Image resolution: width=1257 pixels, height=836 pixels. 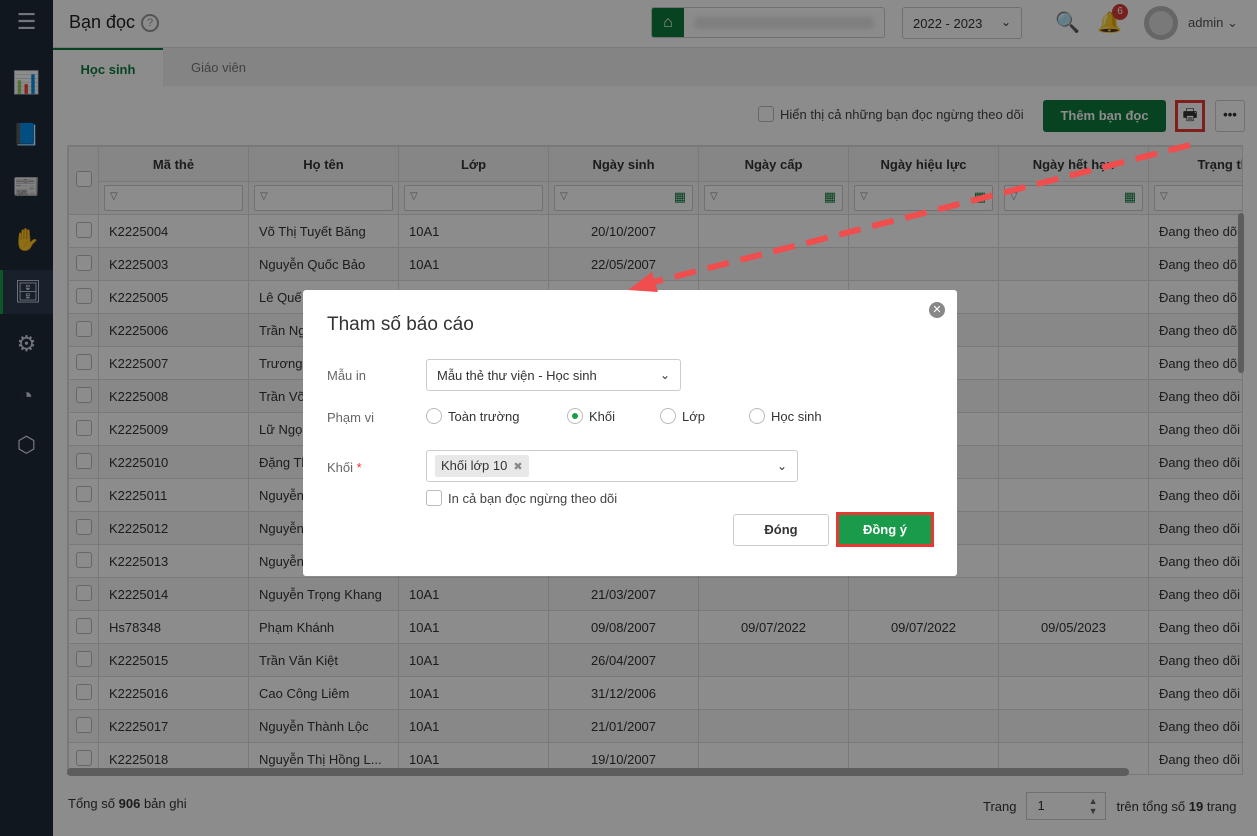 I want to click on grade-tag: Khối lớp 10 ✖, so click(x=482, y=466).